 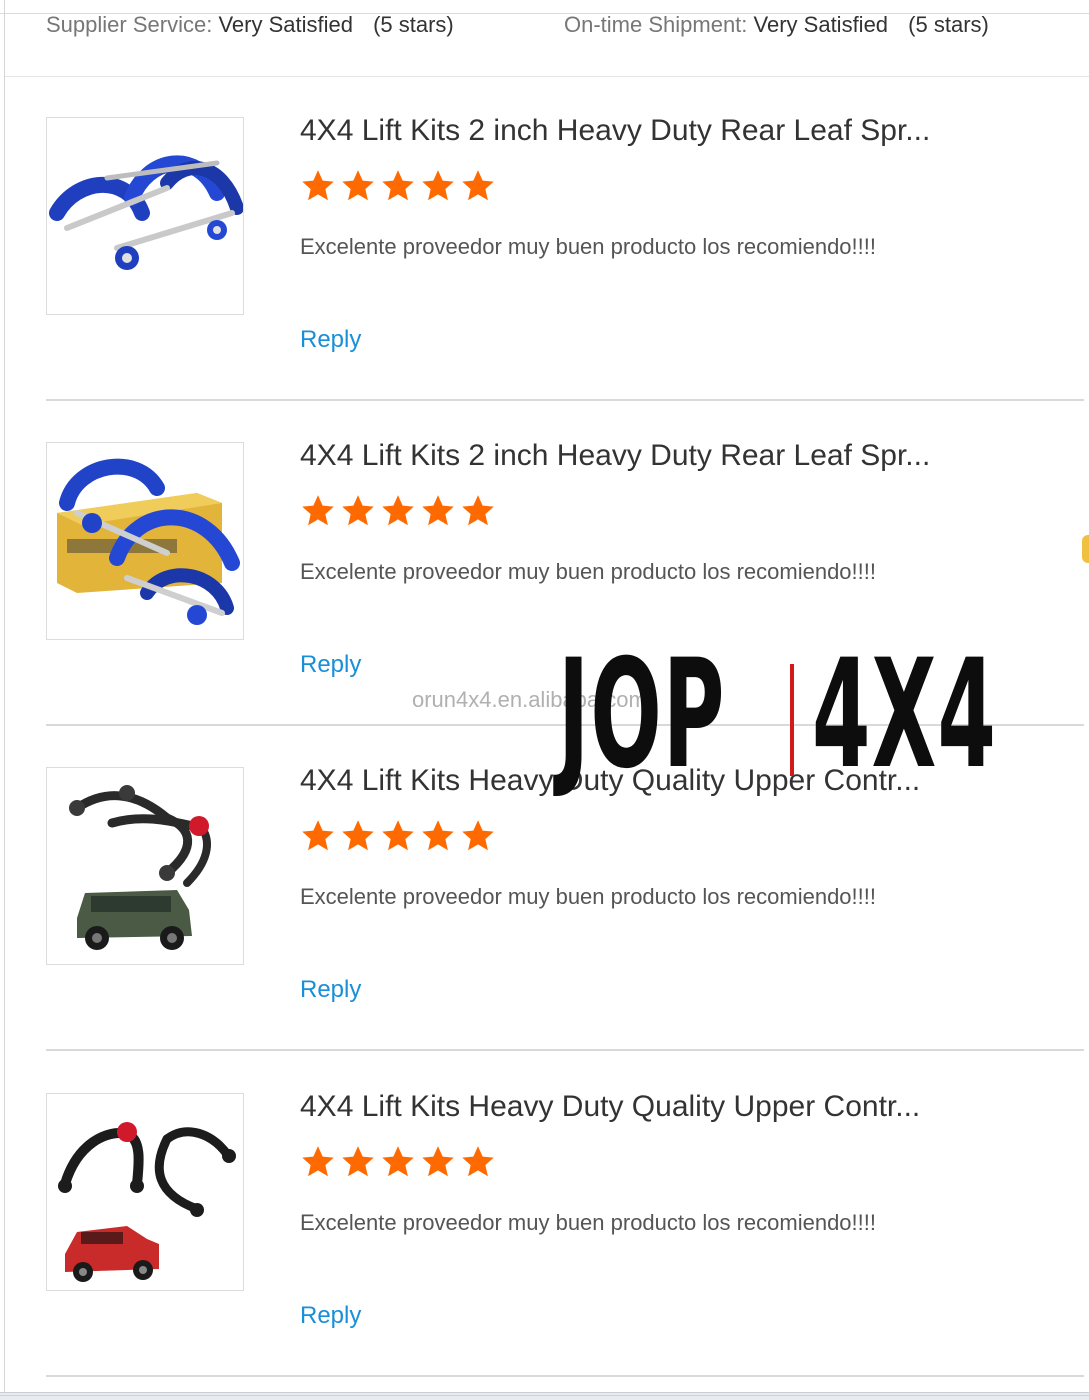 What do you see at coordinates (642, 715) in the screenshot?
I see `brand-logo-left: JOP` at bounding box center [642, 715].